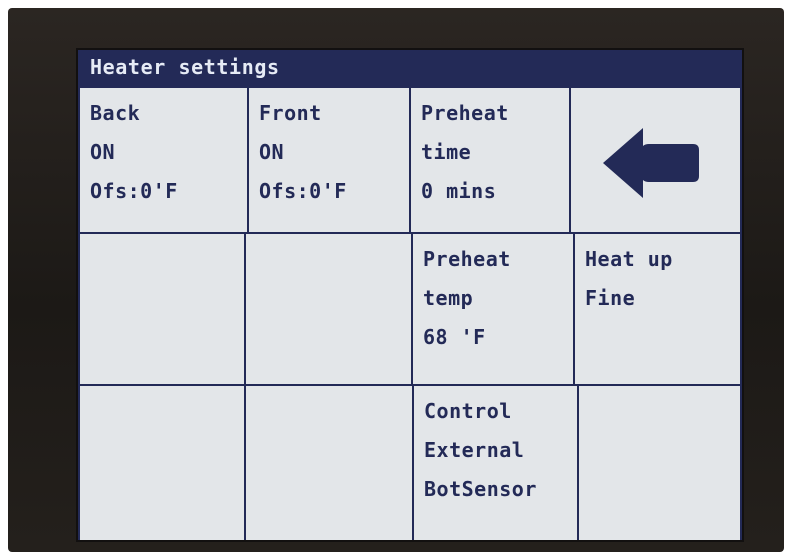  Describe the element at coordinates (328, 309) in the screenshot. I see `empty-cell-r2c2` at that location.